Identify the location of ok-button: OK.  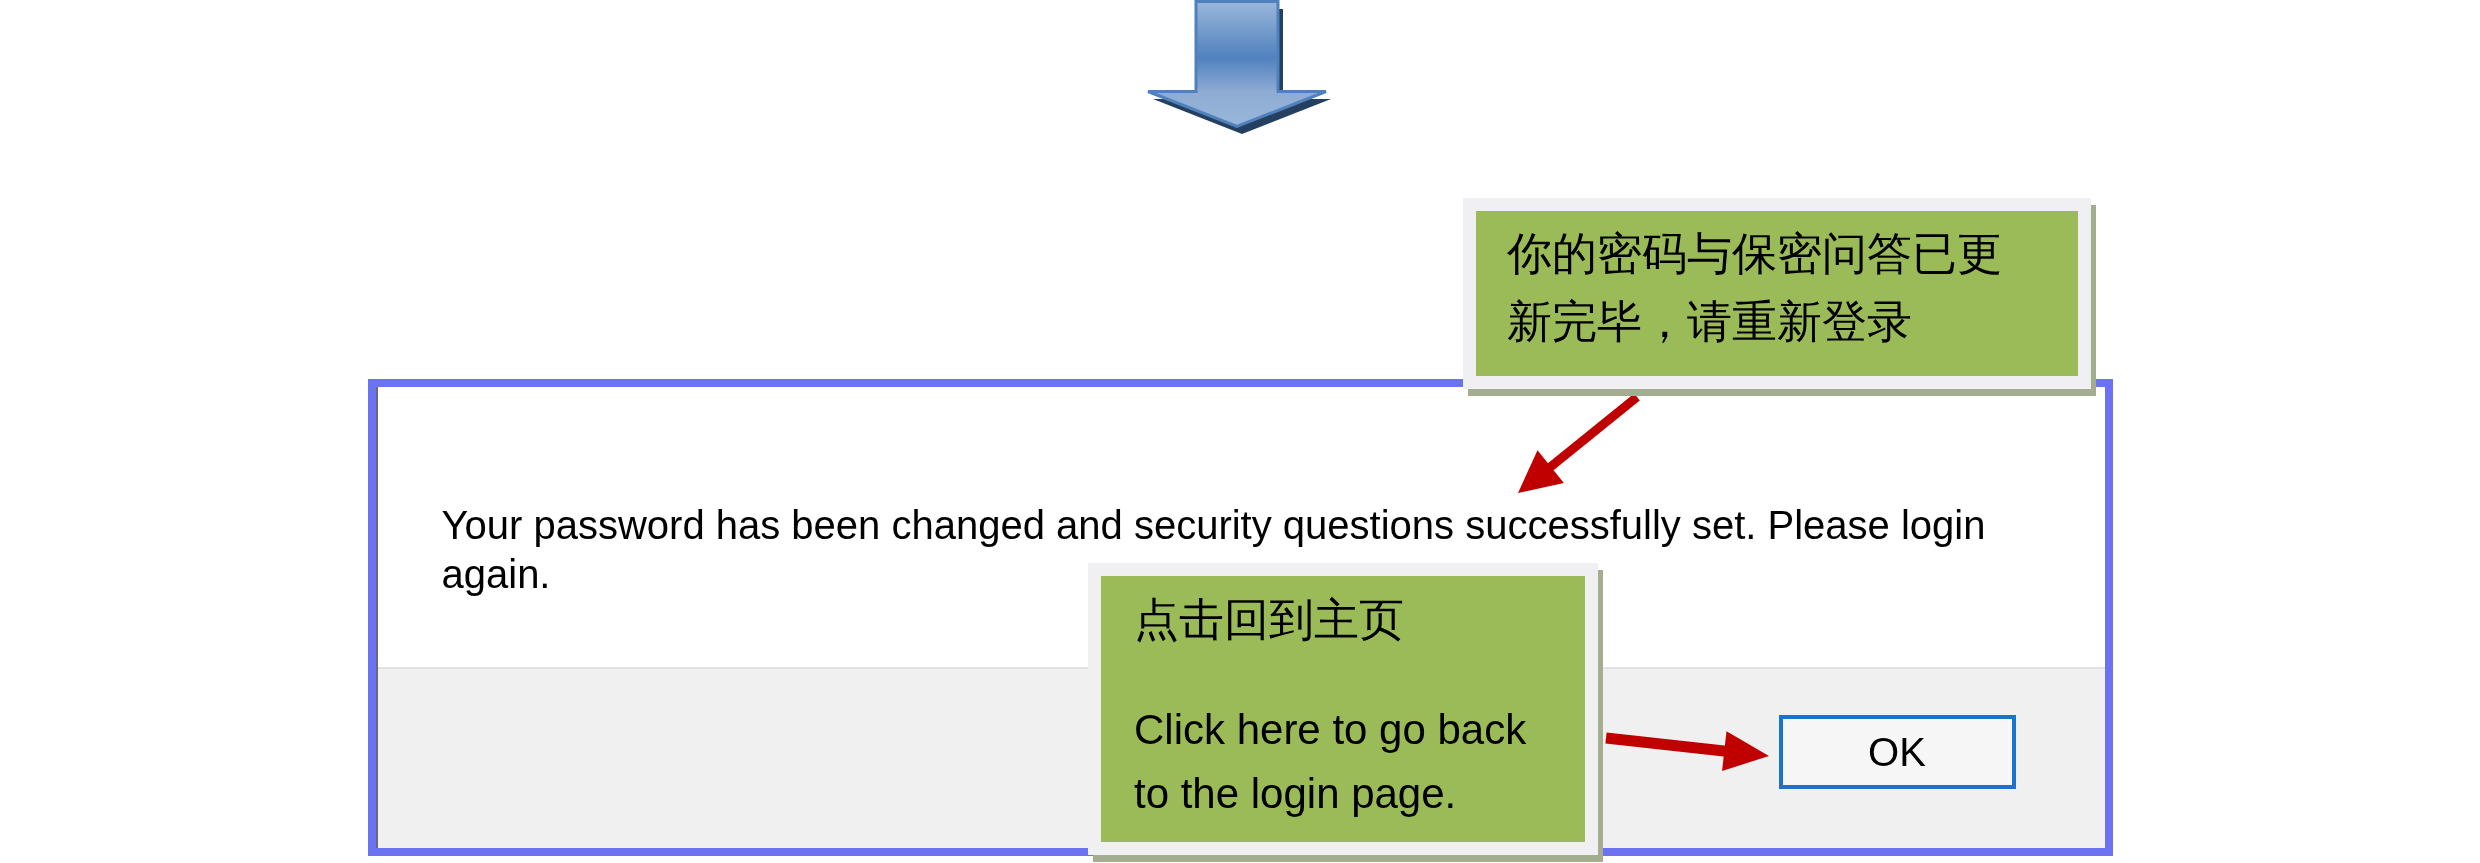
(1897, 752).